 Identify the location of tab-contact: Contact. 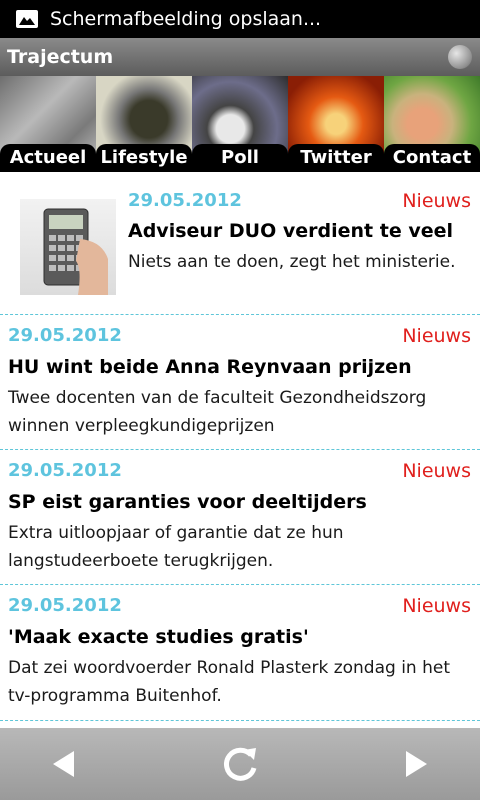
(432, 124).